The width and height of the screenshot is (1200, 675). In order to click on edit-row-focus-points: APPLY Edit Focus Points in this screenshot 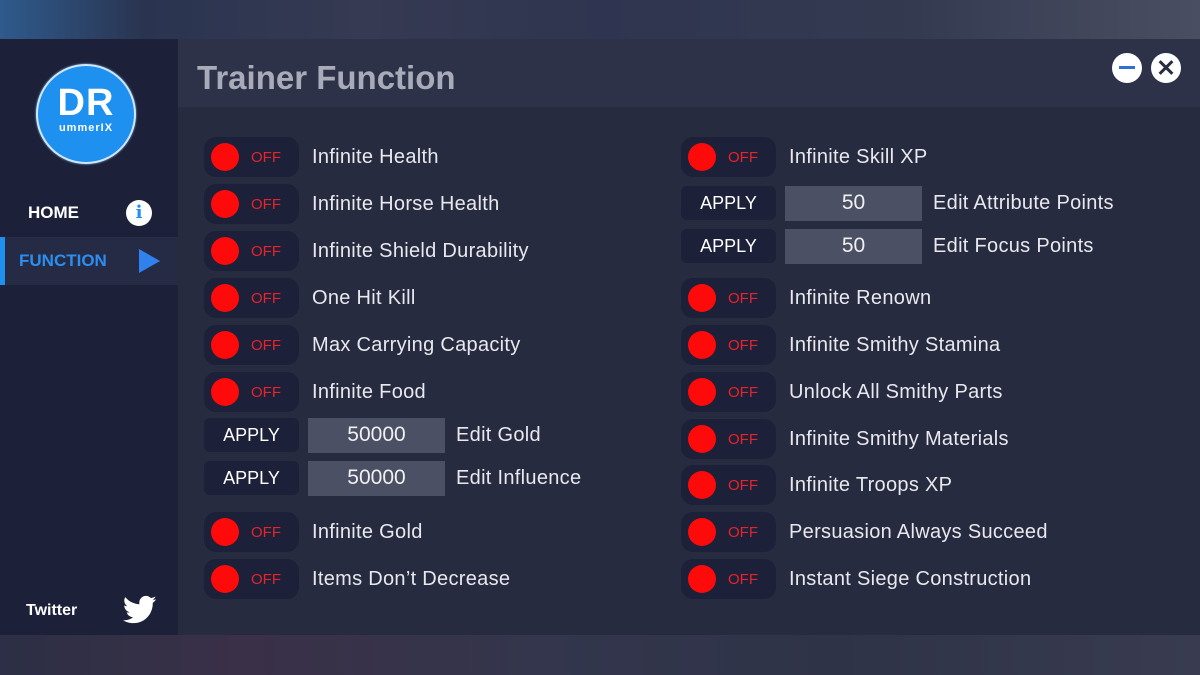, I will do `click(887, 246)`.